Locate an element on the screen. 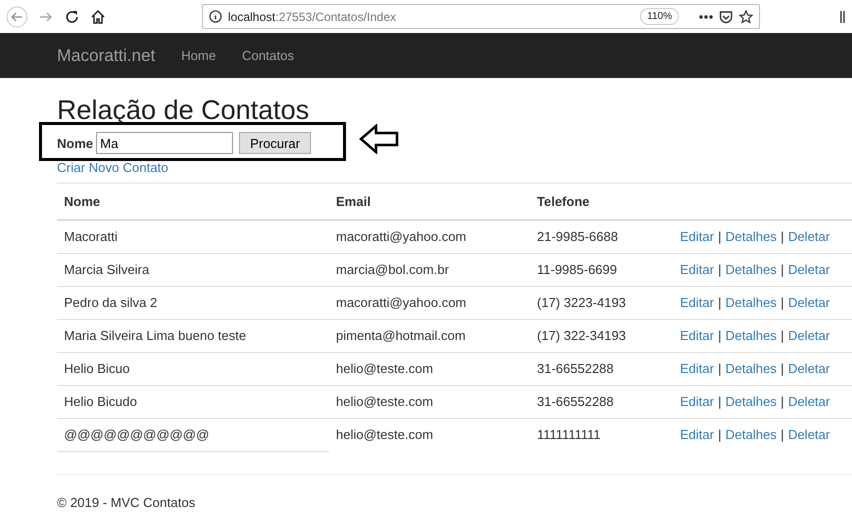 Image resolution: width=852 pixels, height=529 pixels. create-link: Criar Novo Contato is located at coordinates (112, 168).